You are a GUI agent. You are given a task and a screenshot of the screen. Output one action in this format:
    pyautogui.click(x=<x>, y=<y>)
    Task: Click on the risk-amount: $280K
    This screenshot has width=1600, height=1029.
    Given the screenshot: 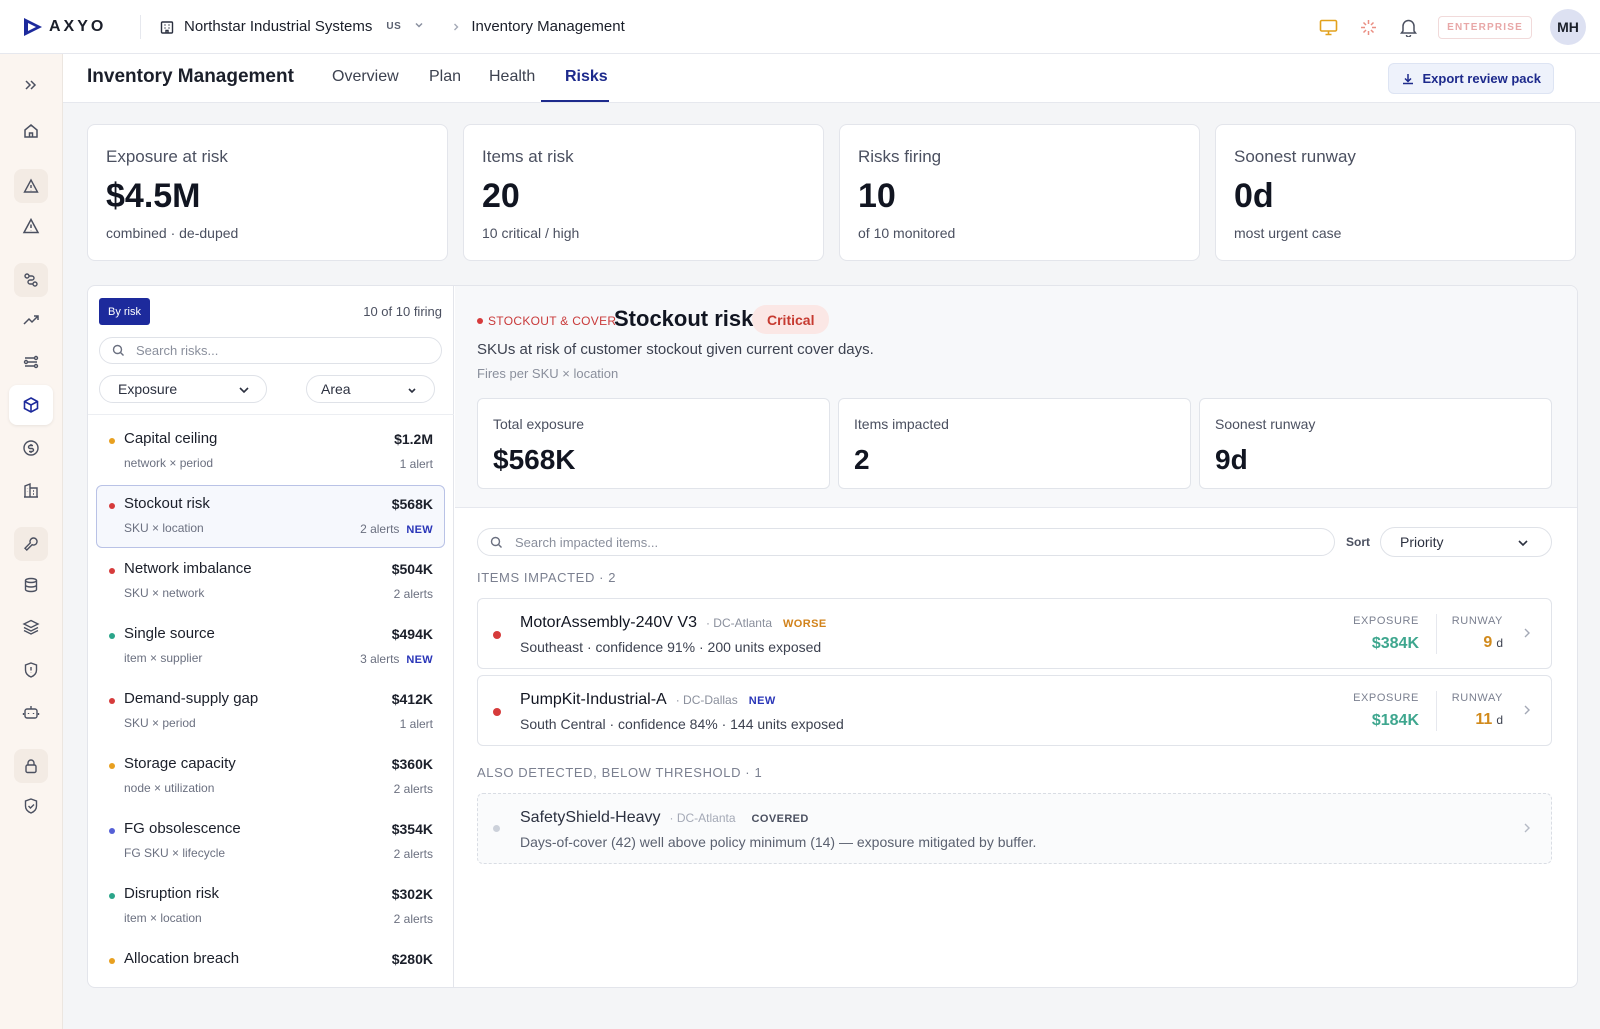 What is the action you would take?
    pyautogui.click(x=412, y=959)
    